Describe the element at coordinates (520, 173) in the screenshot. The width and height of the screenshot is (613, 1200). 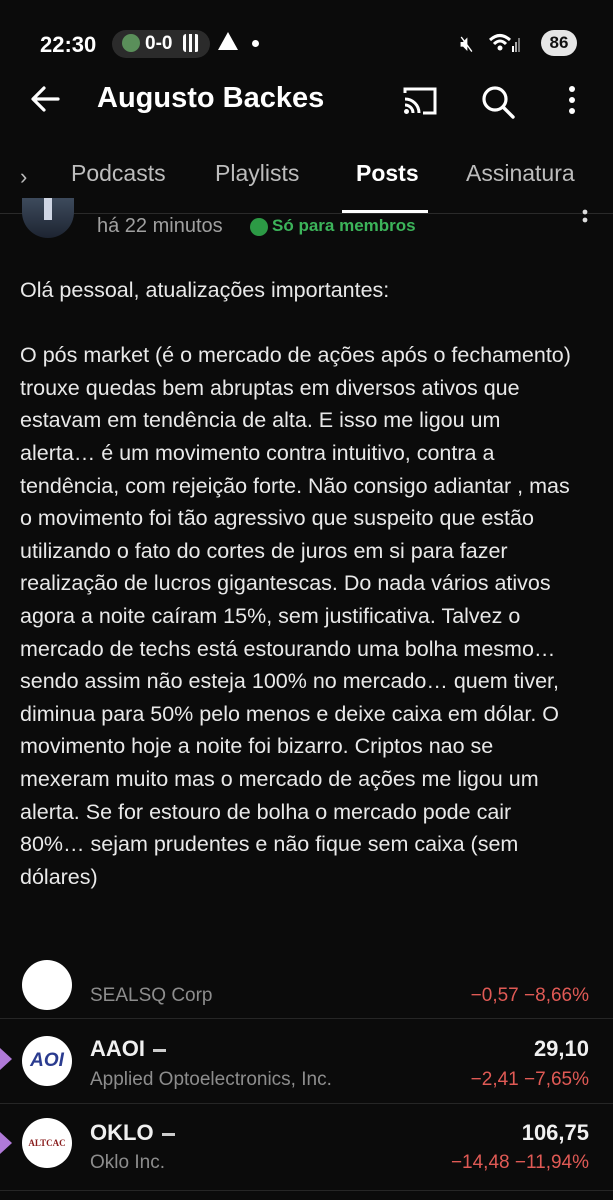
I see `tab-assinatura: Assinatura` at that location.